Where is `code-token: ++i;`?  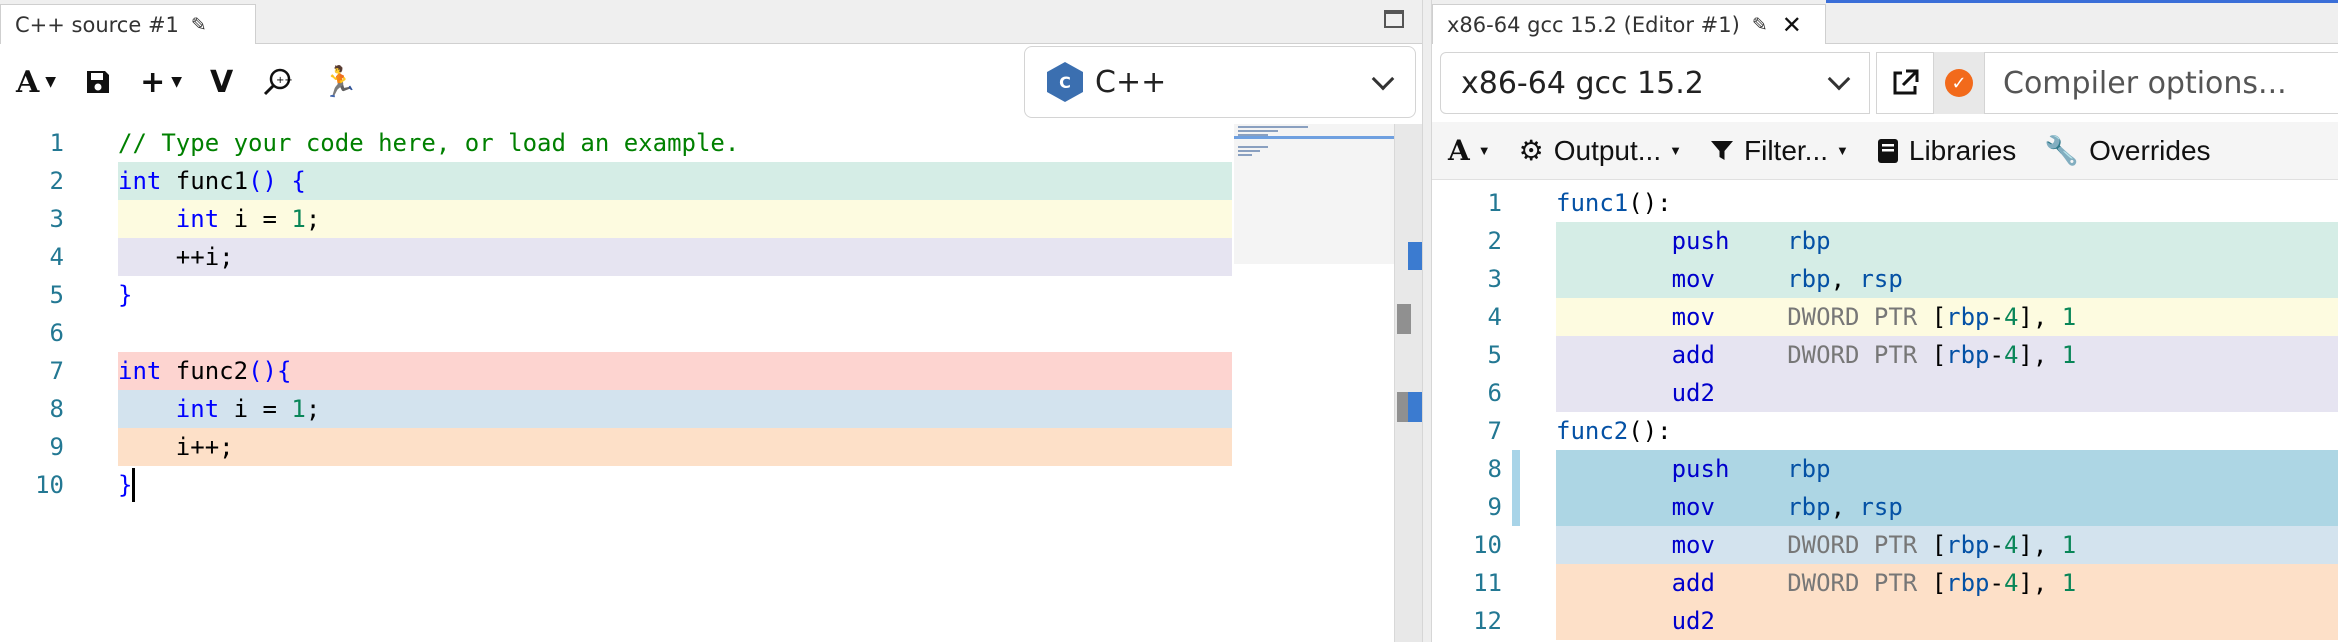 code-token: ++i; is located at coordinates (176, 257).